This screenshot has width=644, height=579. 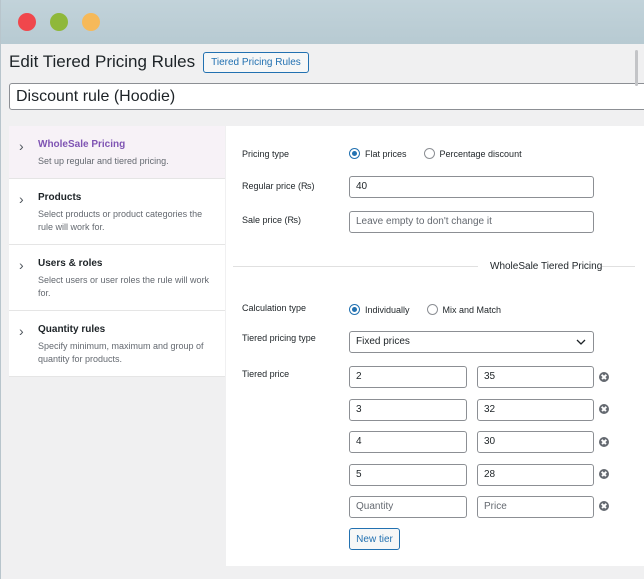 What do you see at coordinates (322, 22) in the screenshot?
I see `title-bar` at bounding box center [322, 22].